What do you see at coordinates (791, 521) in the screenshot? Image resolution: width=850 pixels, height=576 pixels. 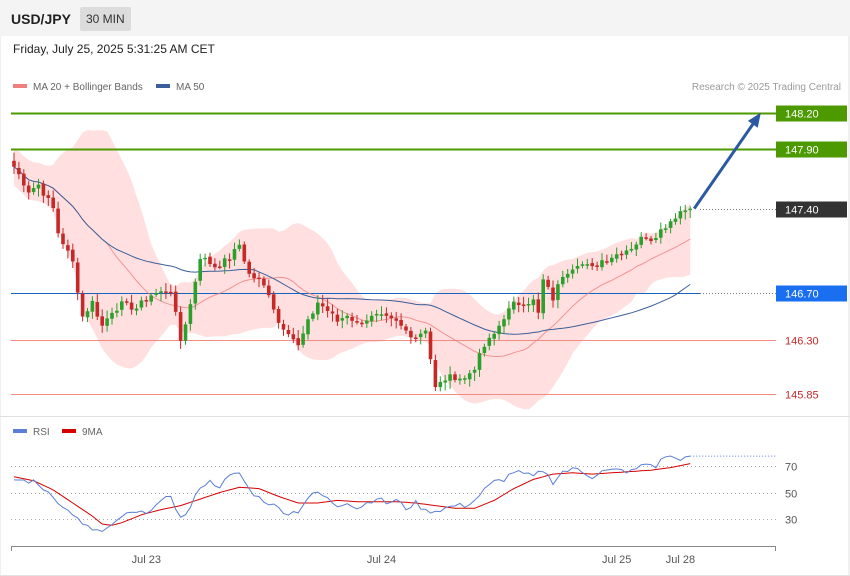 I see `rsi-tick-label: 30` at bounding box center [791, 521].